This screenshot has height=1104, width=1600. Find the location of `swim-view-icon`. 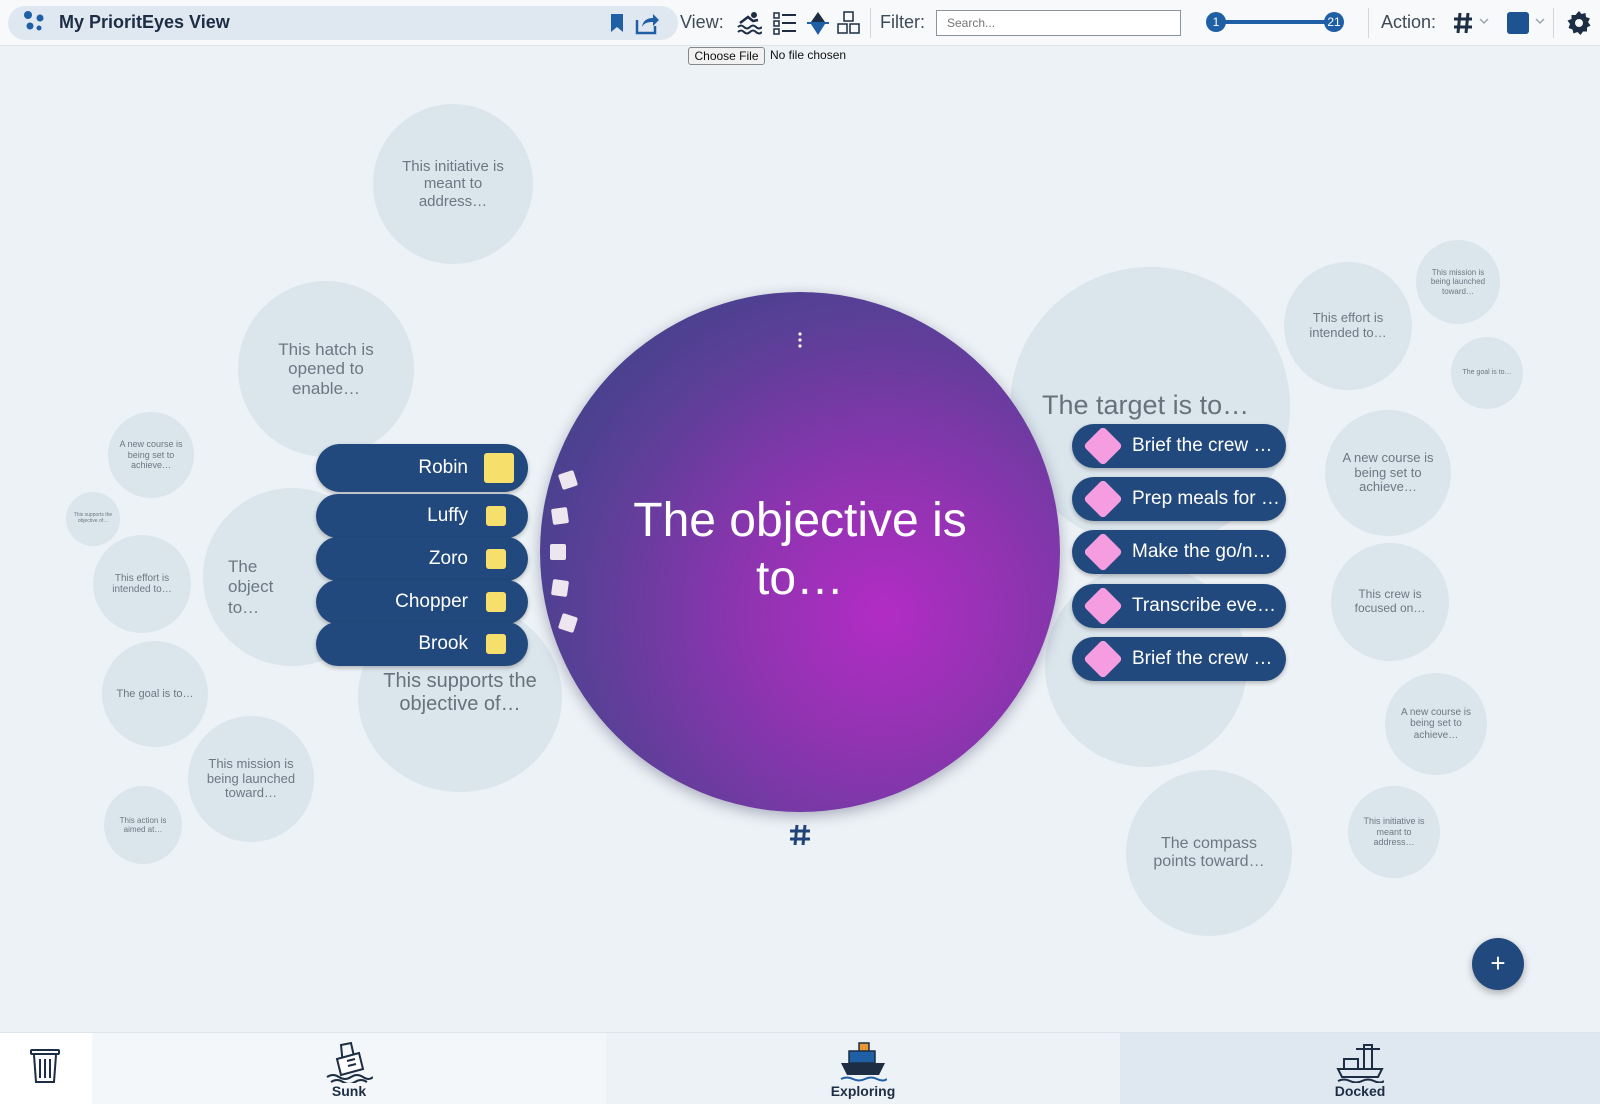

swim-view-icon is located at coordinates (749, 23).